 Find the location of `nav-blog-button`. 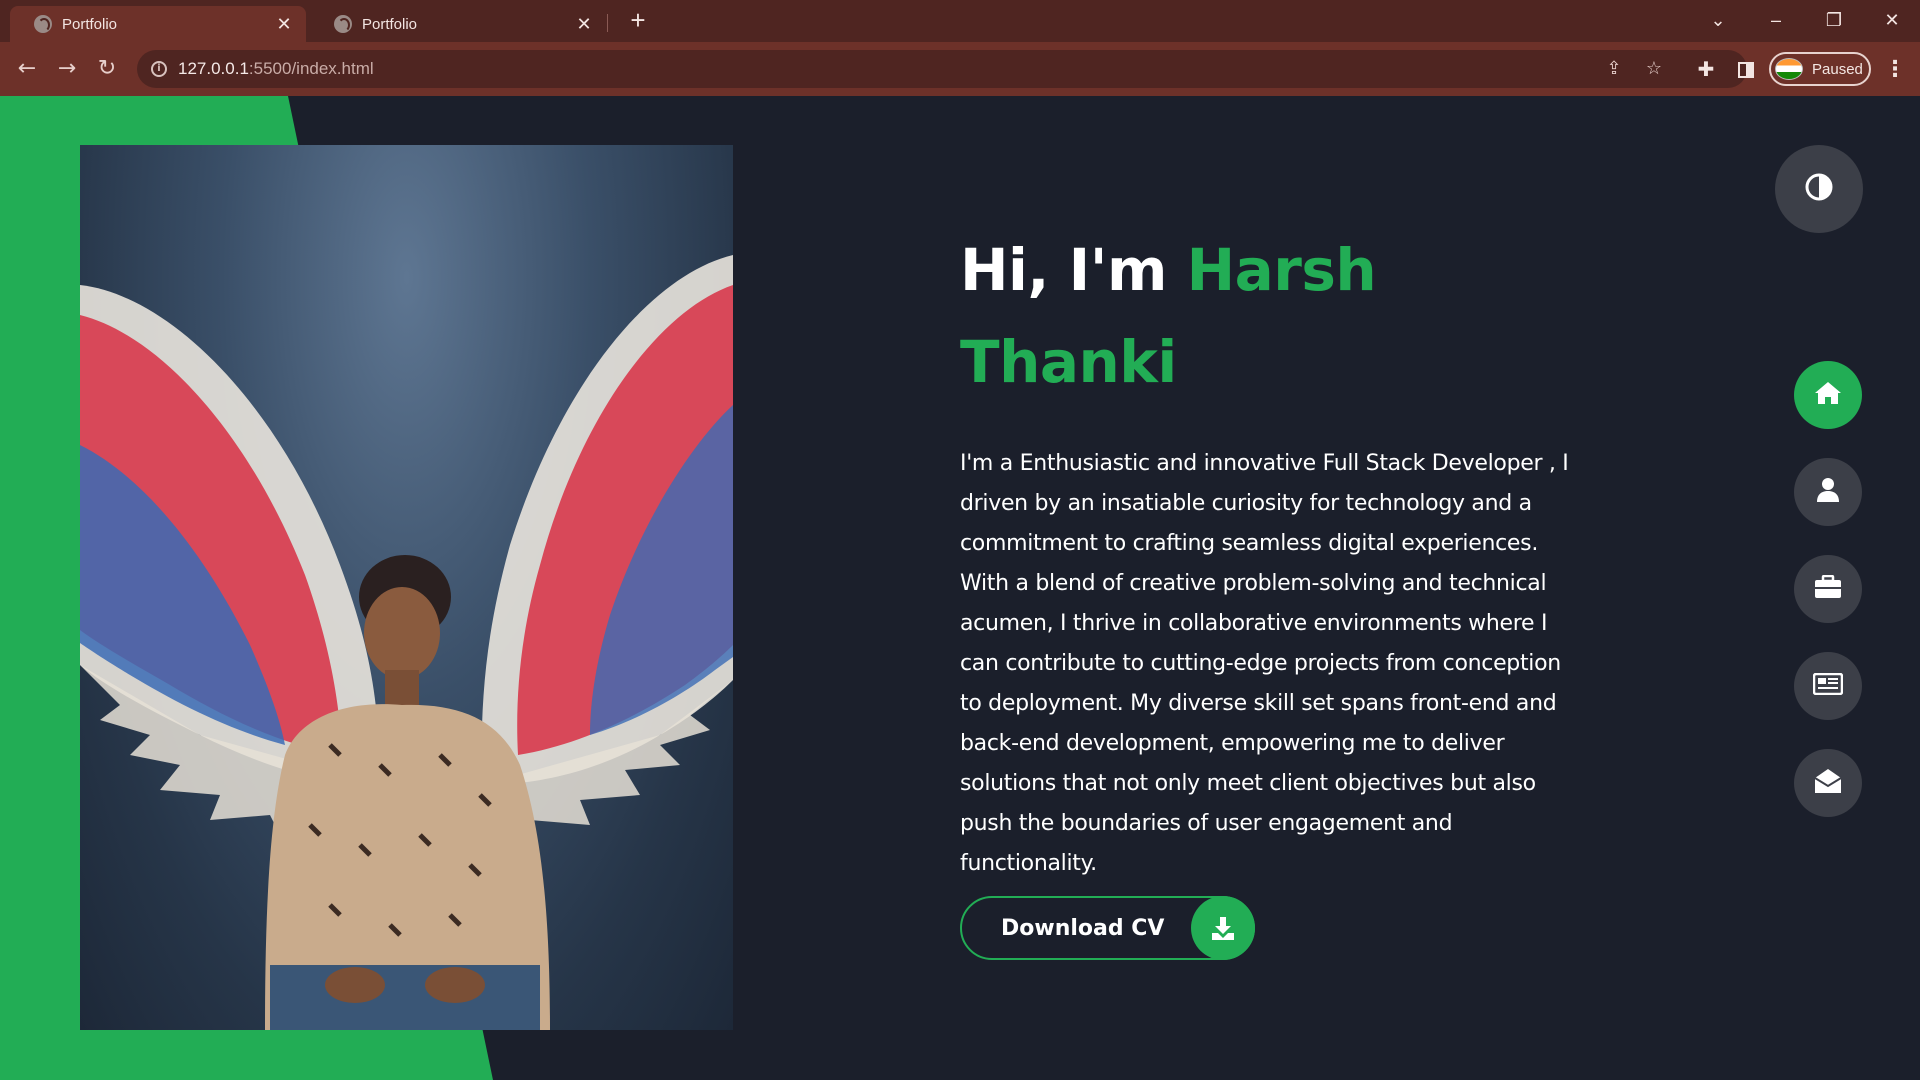

nav-blog-button is located at coordinates (1828, 686).